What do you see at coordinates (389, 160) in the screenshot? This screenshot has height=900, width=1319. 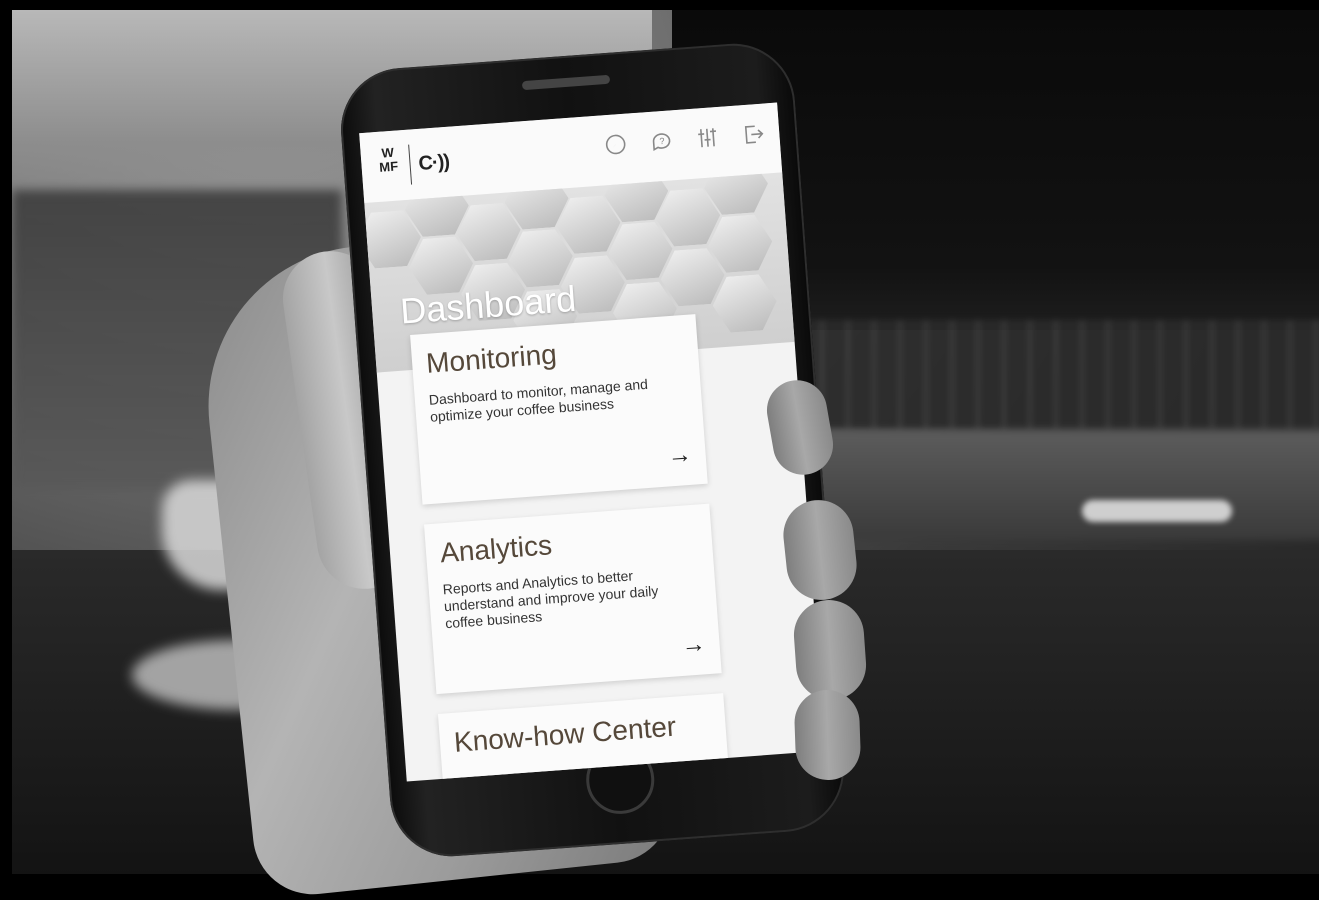 I see `wmf-logo-text: W MF` at bounding box center [389, 160].